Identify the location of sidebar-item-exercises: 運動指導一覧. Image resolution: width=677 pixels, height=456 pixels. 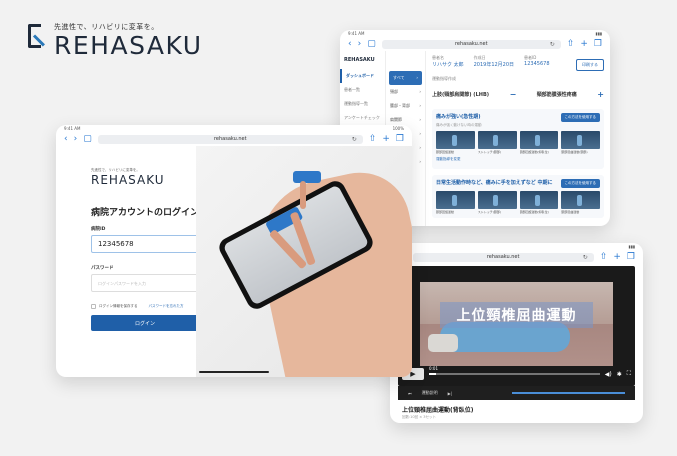
(362, 104).